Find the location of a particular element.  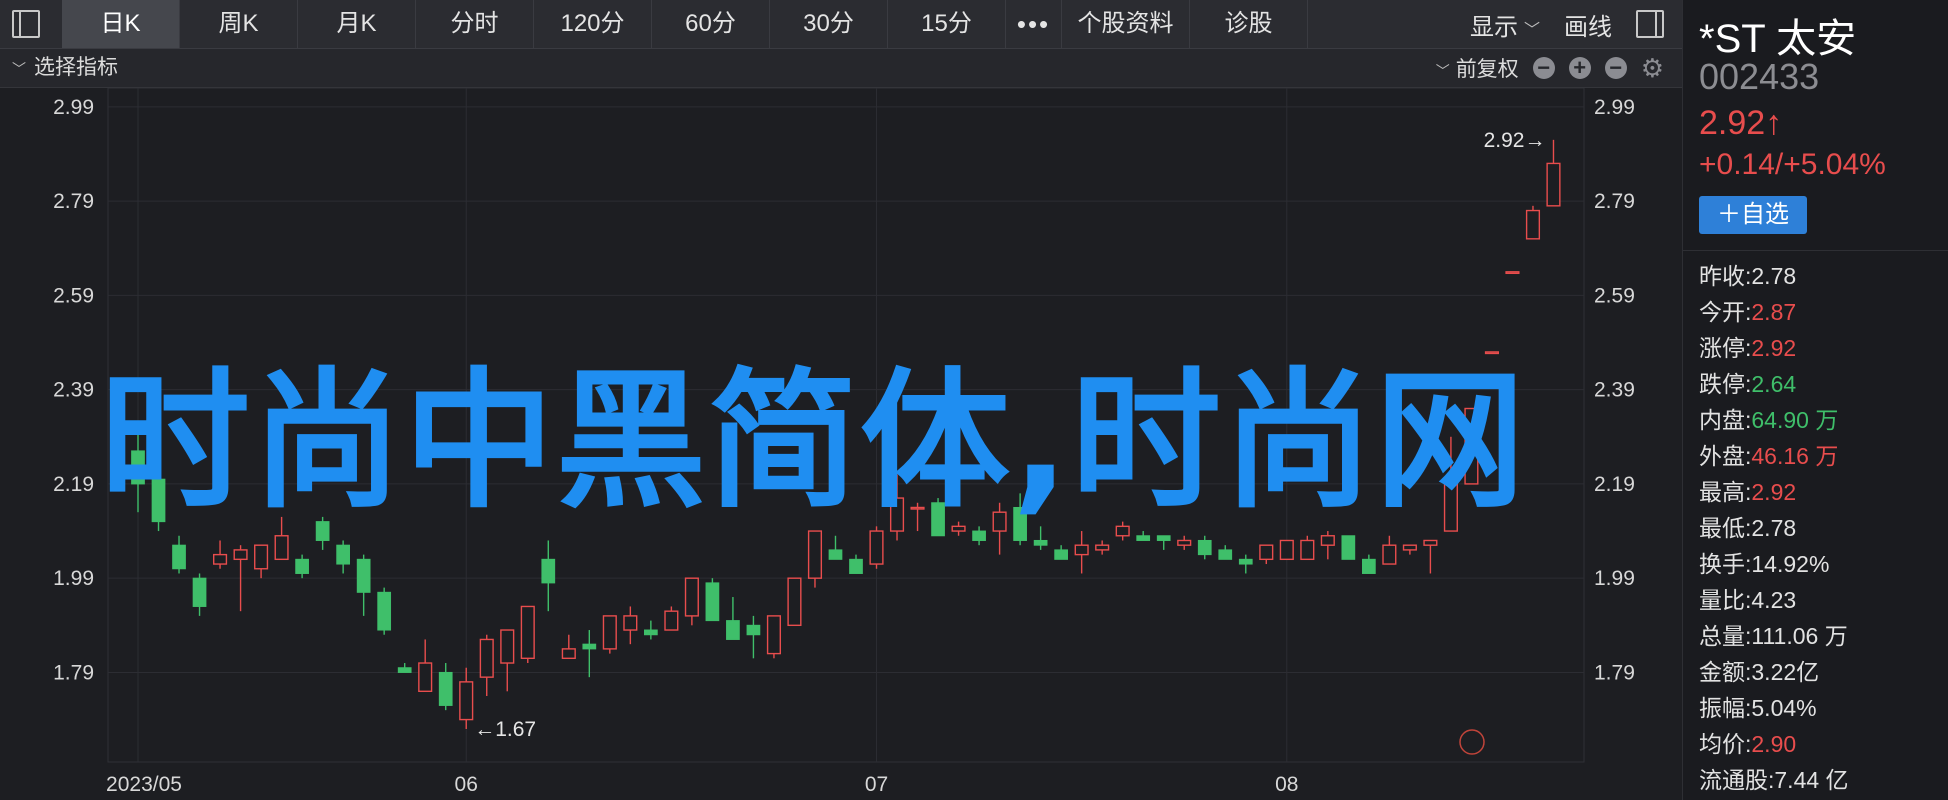

stat-row: 内盘:64.90 万 is located at coordinates (1774, 420).